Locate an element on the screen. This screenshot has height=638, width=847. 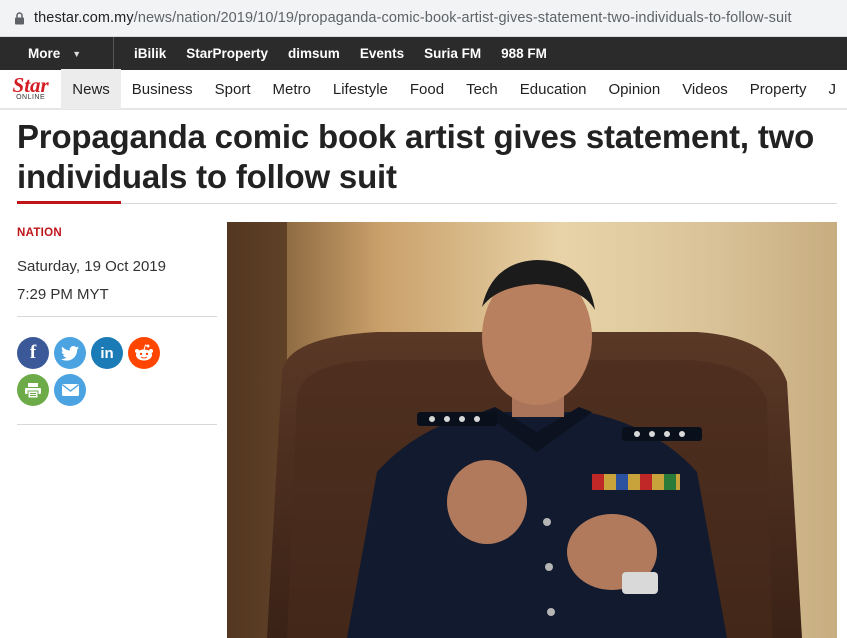
url-domain: thestar.com.my is located at coordinates (84, 18).